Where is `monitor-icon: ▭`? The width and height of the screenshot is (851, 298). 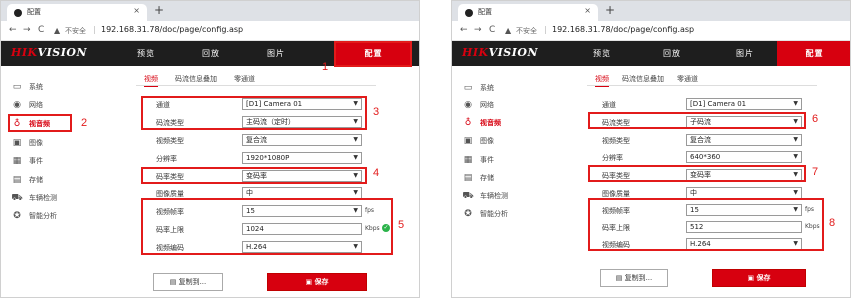 monitor-icon: ▭ is located at coordinates (468, 88).